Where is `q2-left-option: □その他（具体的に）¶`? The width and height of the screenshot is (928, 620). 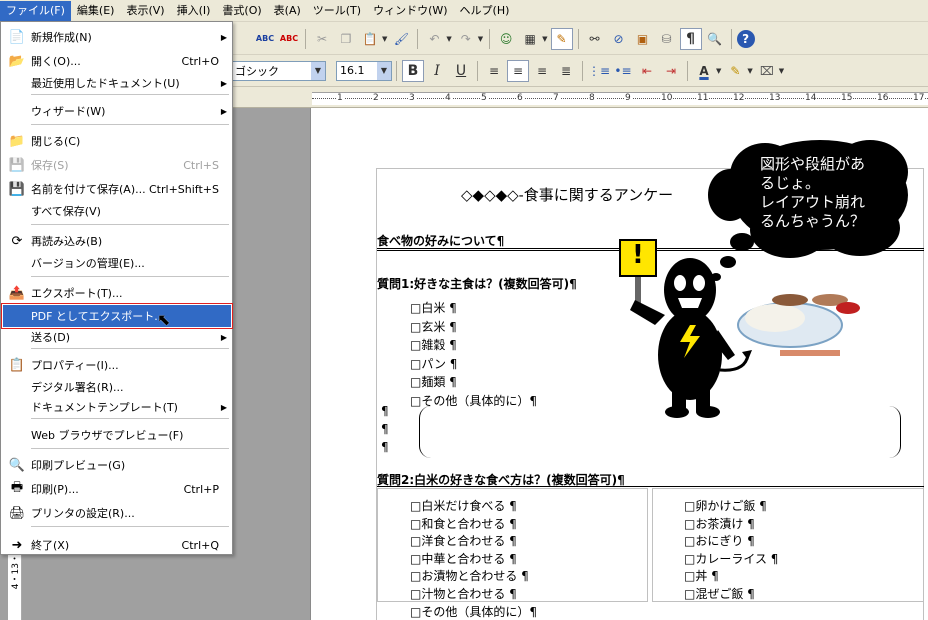 q2-left-option: □その他（具体的に）¶ is located at coordinates (473, 611).